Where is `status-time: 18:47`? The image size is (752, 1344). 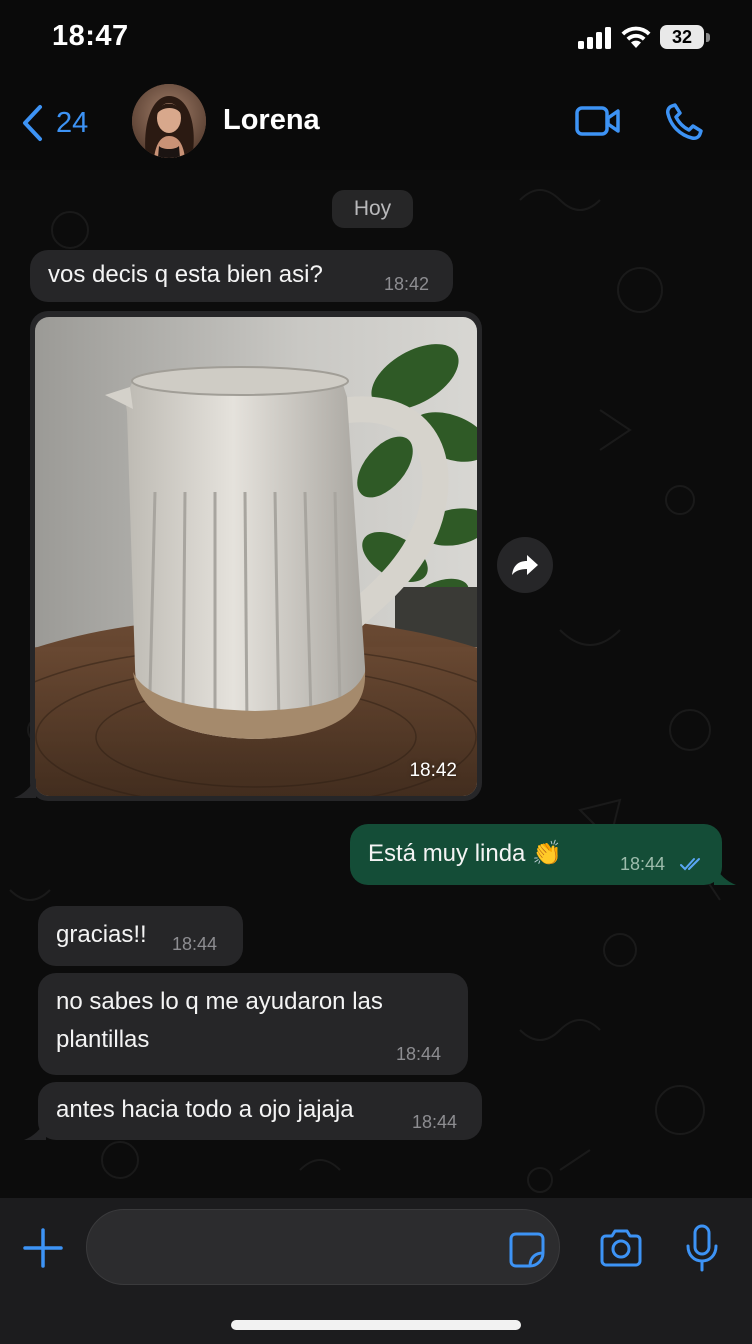
status-time: 18:47 is located at coordinates (90, 36).